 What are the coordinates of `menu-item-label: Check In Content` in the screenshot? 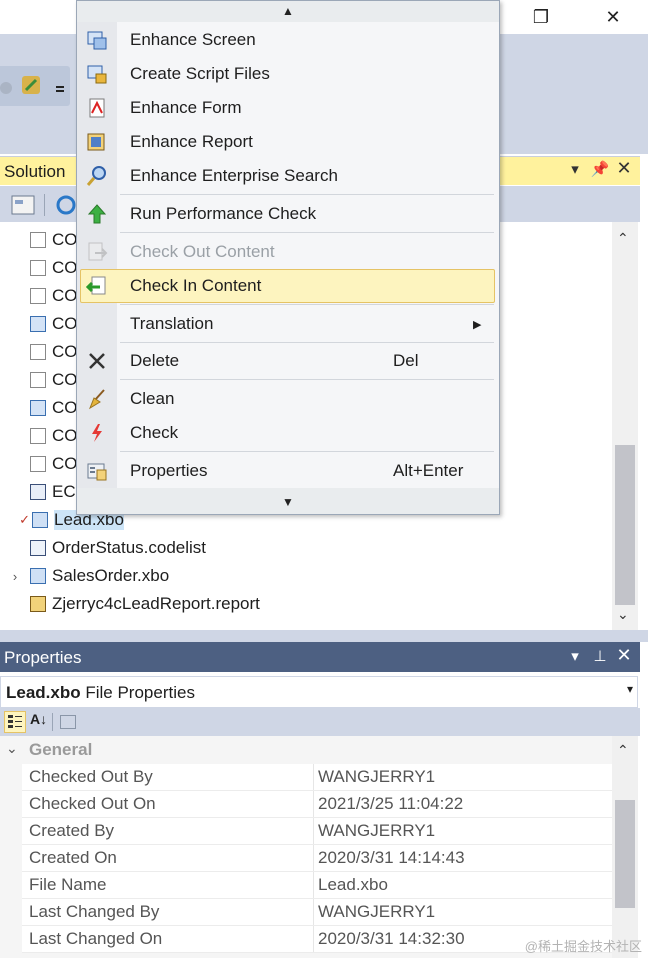 It's located at (196, 285).